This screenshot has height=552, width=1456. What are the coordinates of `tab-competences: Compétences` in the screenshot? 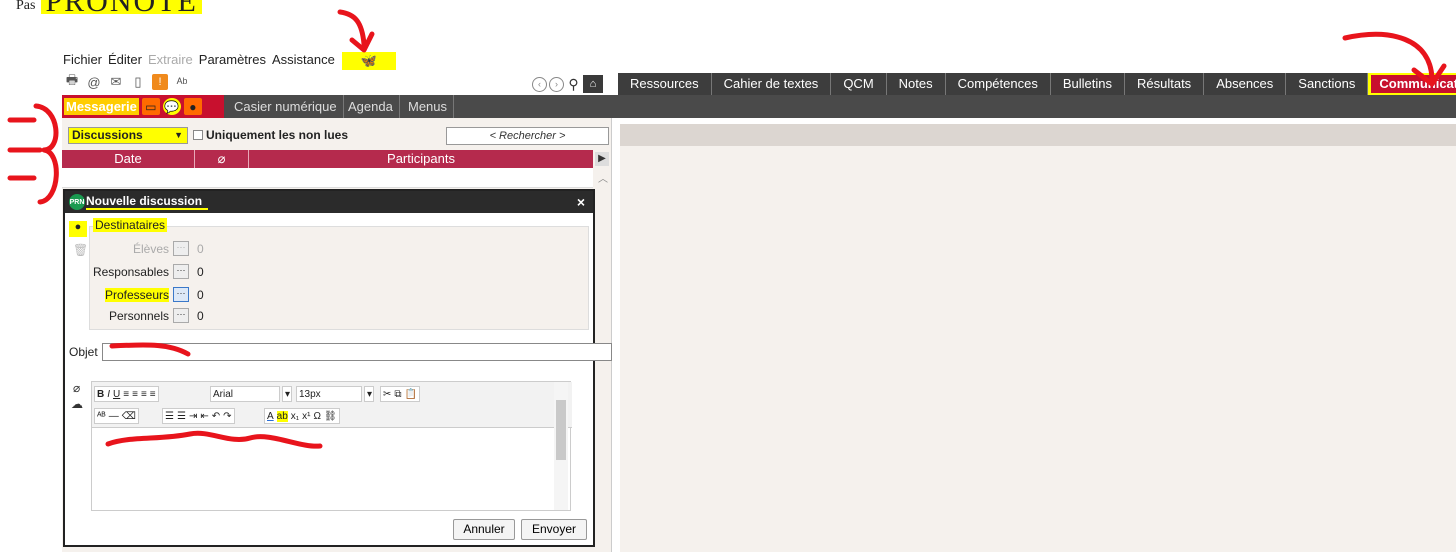 It's located at (998, 84).